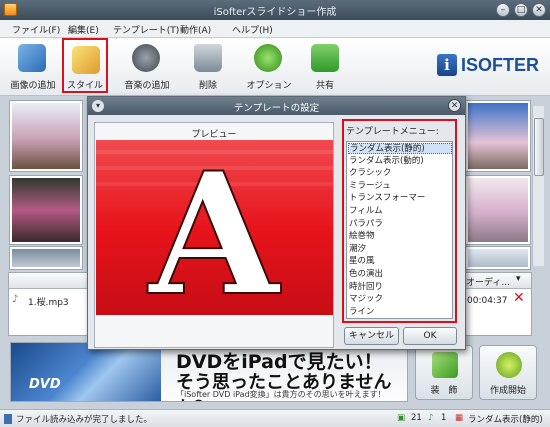  Describe the element at coordinates (521, 10) in the screenshot. I see `maximize-button: □` at that location.